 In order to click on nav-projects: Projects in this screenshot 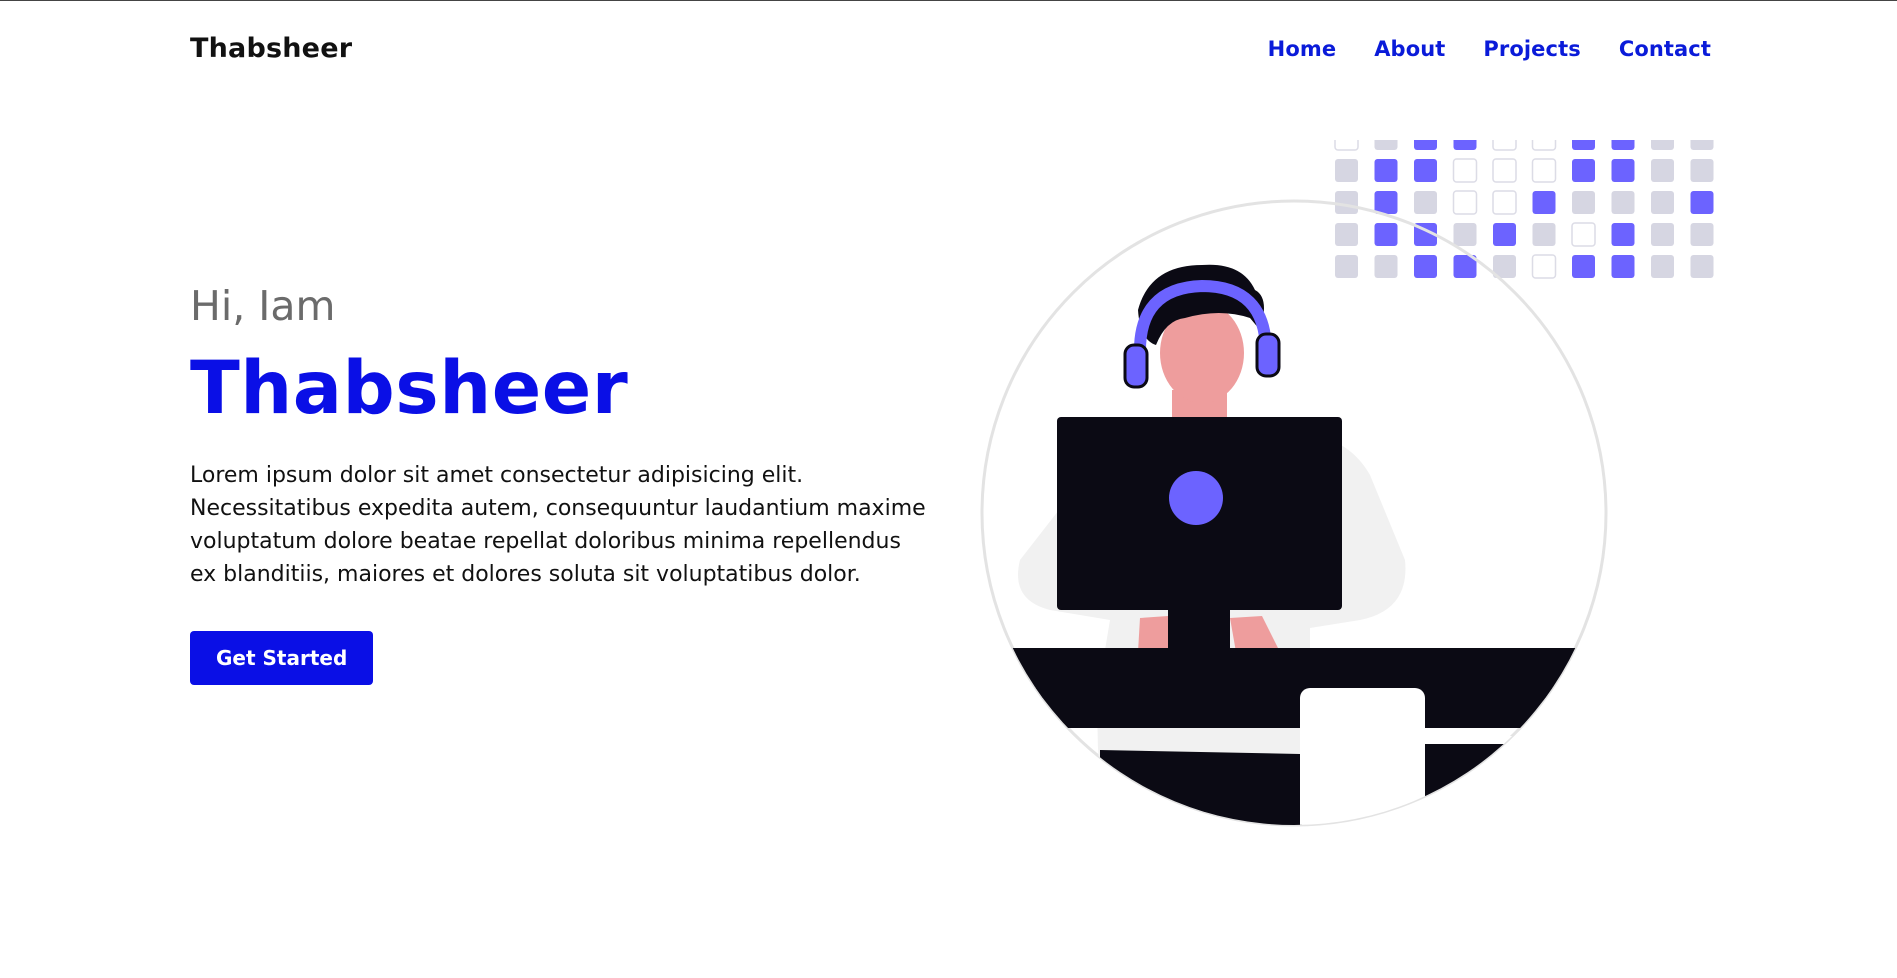, I will do `click(1531, 49)`.